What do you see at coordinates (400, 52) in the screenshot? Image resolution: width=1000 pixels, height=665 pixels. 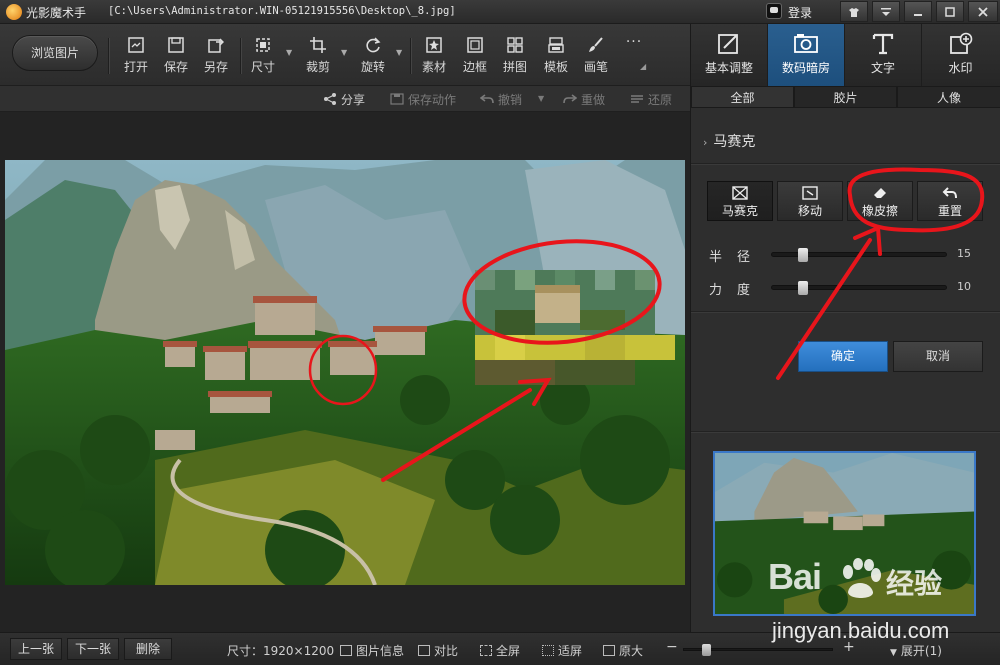 I see `rotate-dropdown-icon: ▼` at bounding box center [400, 52].